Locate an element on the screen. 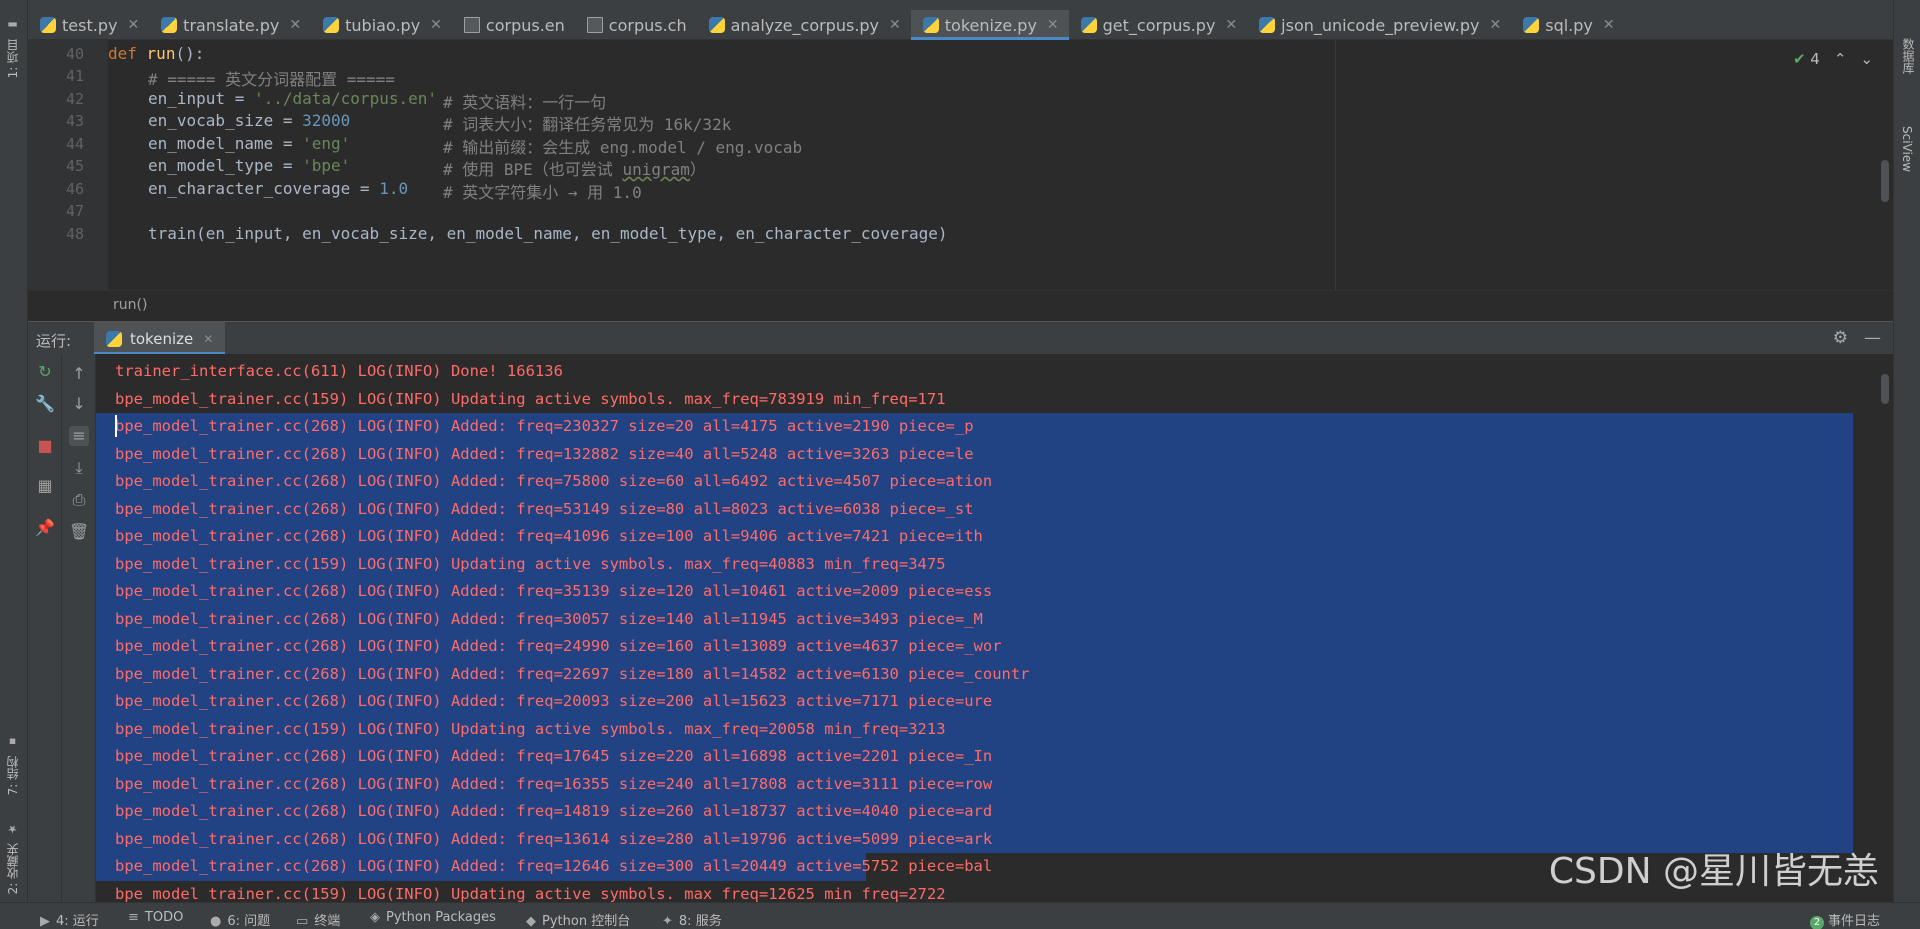  gear-icon: ⚙ is located at coordinates (1840, 338).